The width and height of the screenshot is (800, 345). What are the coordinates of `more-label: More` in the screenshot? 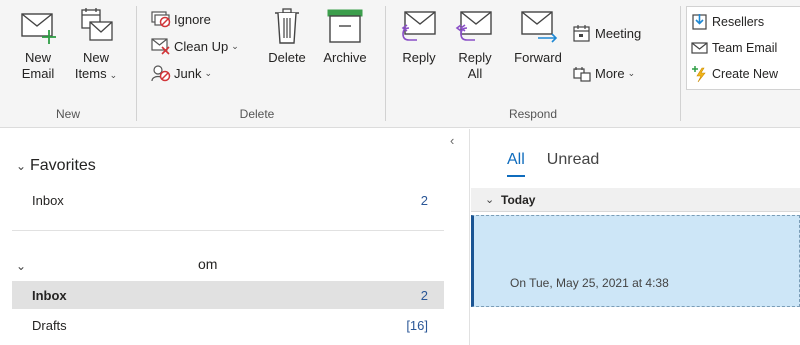 It's located at (610, 73).